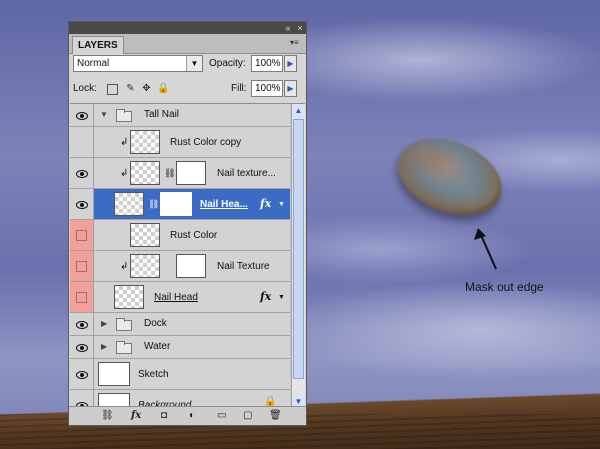 This screenshot has height=449, width=600. What do you see at coordinates (164, 416) in the screenshot?
I see `add-mask-icon: ◘` at bounding box center [164, 416].